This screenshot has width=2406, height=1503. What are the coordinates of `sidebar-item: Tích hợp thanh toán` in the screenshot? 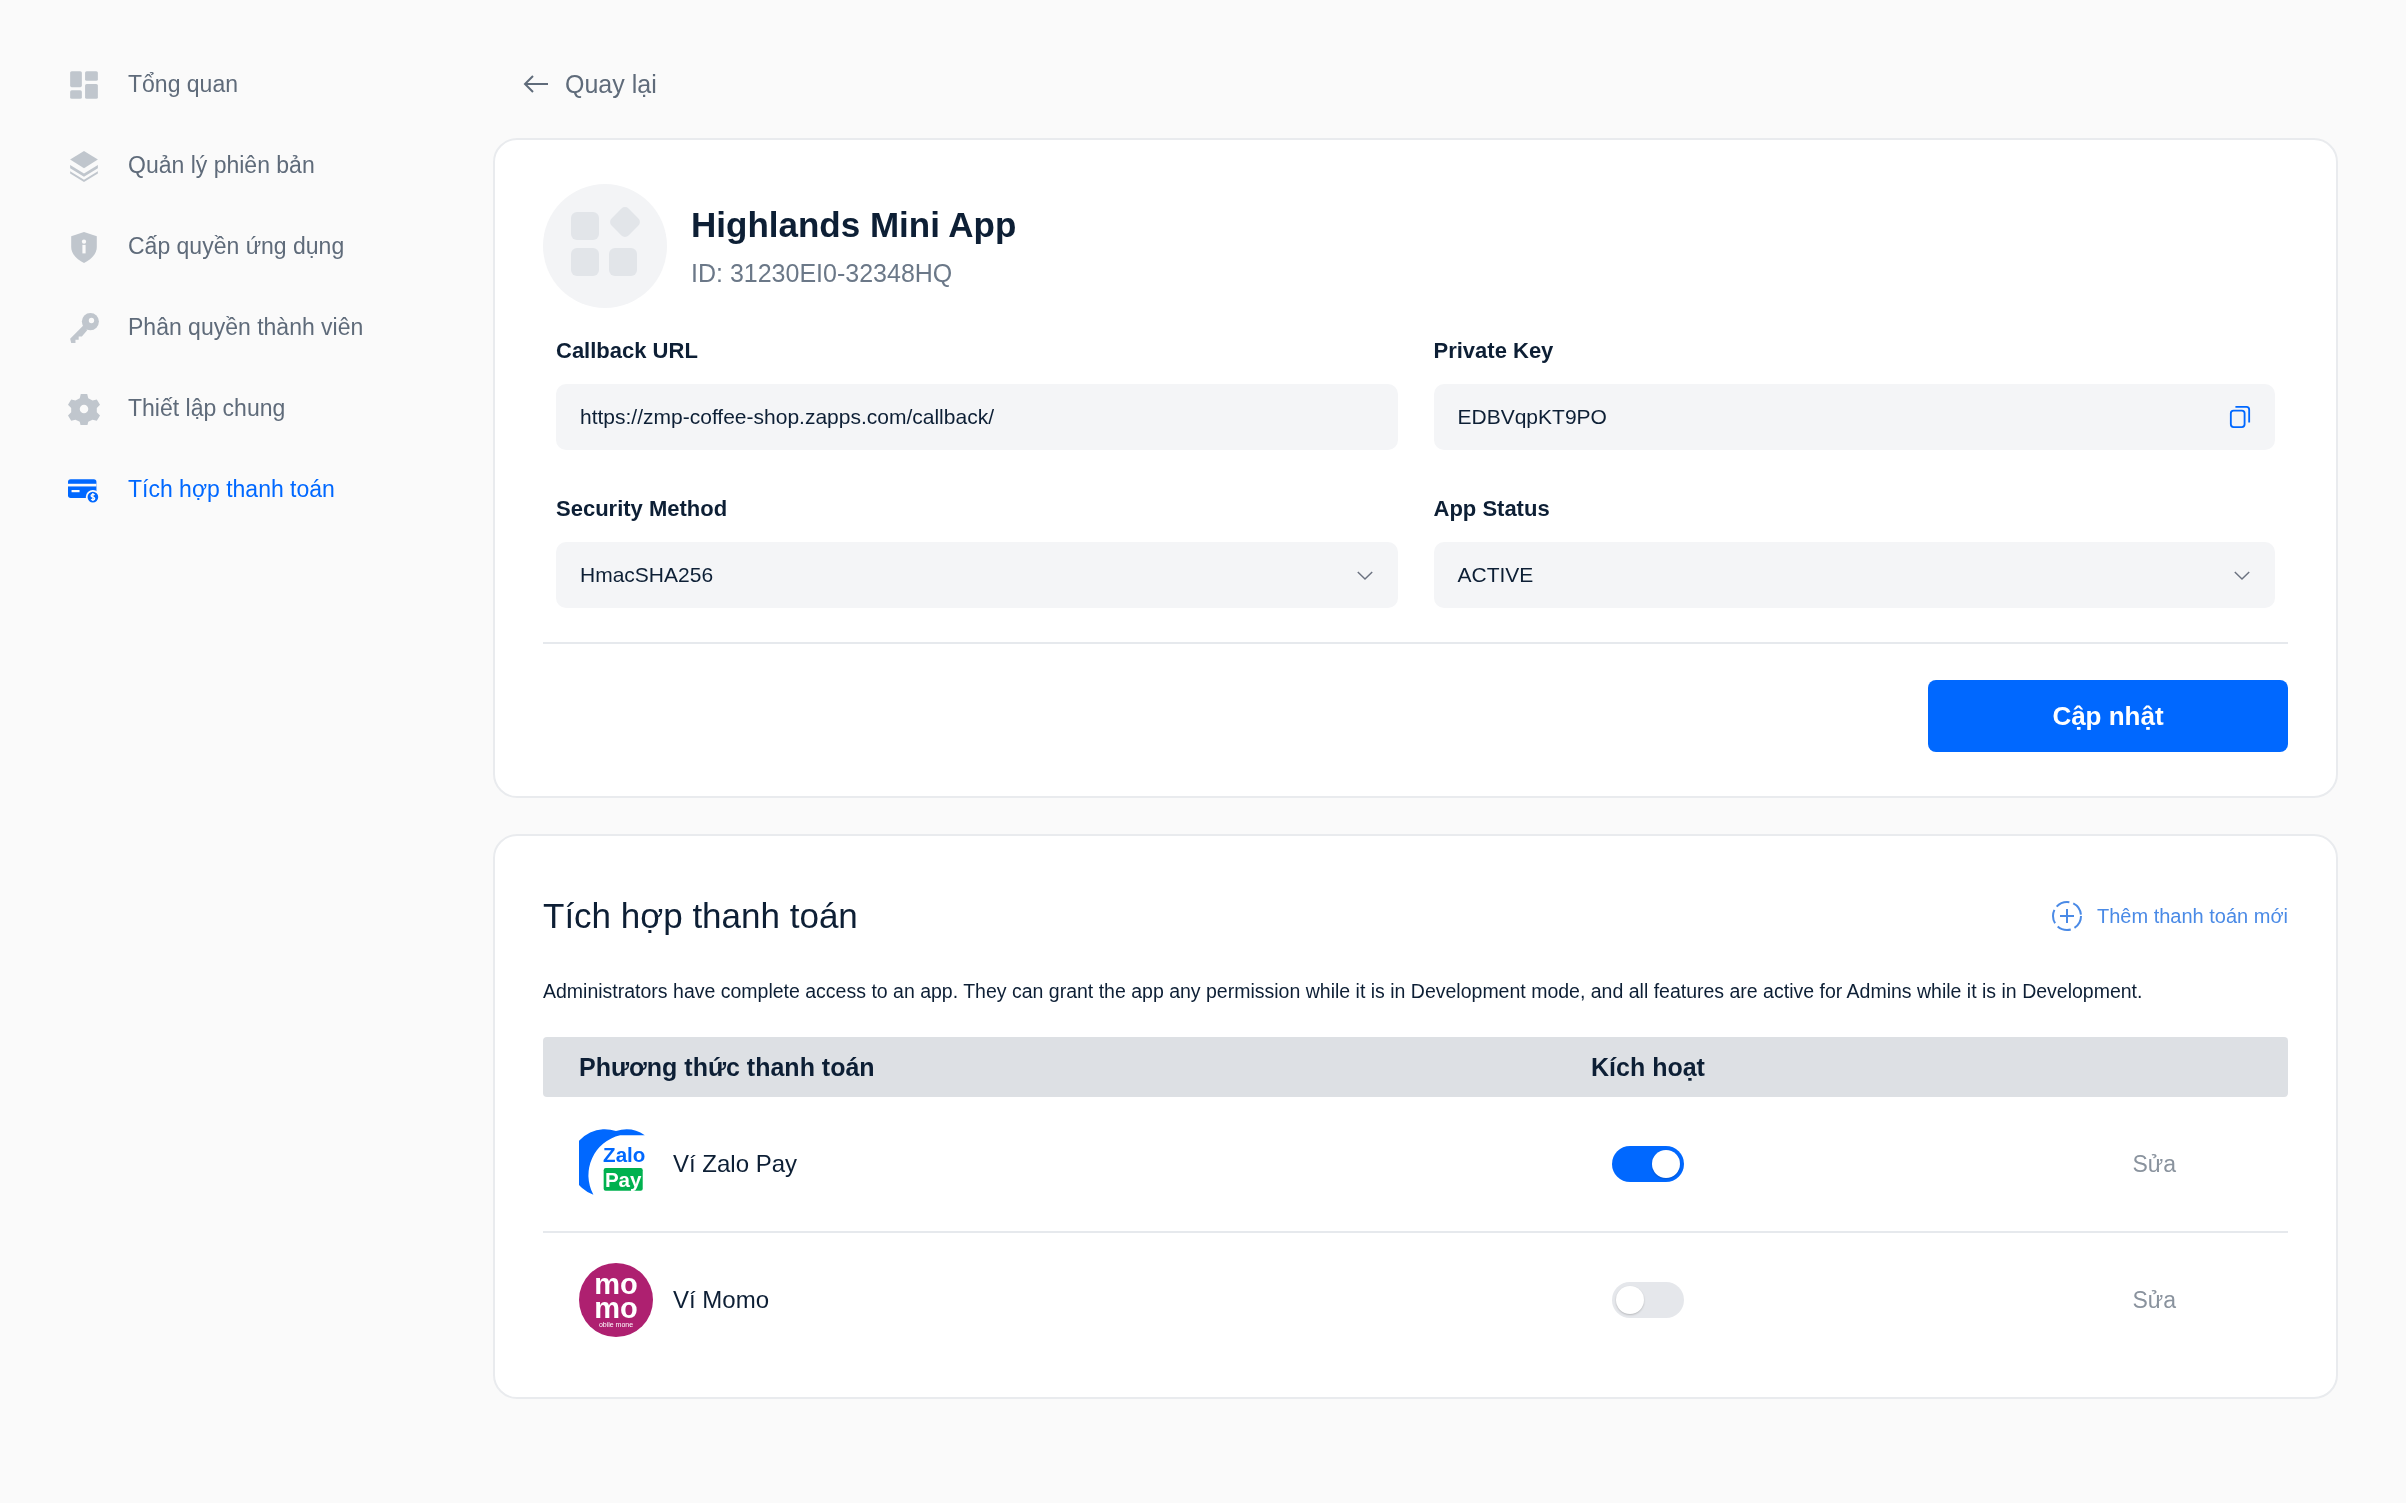 It's located at (201, 489).